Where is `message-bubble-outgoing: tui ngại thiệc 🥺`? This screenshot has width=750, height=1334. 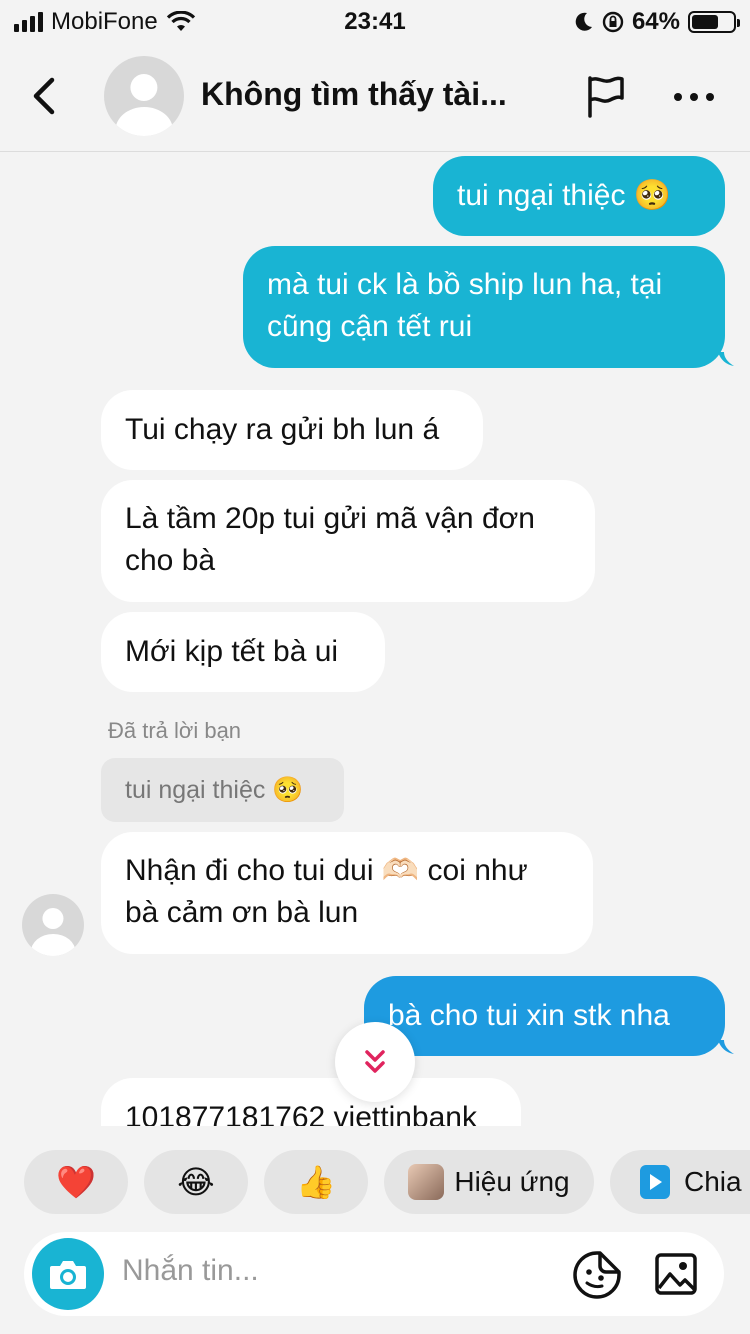
message-bubble-outgoing: tui ngại thiệc 🥺 is located at coordinates (579, 196).